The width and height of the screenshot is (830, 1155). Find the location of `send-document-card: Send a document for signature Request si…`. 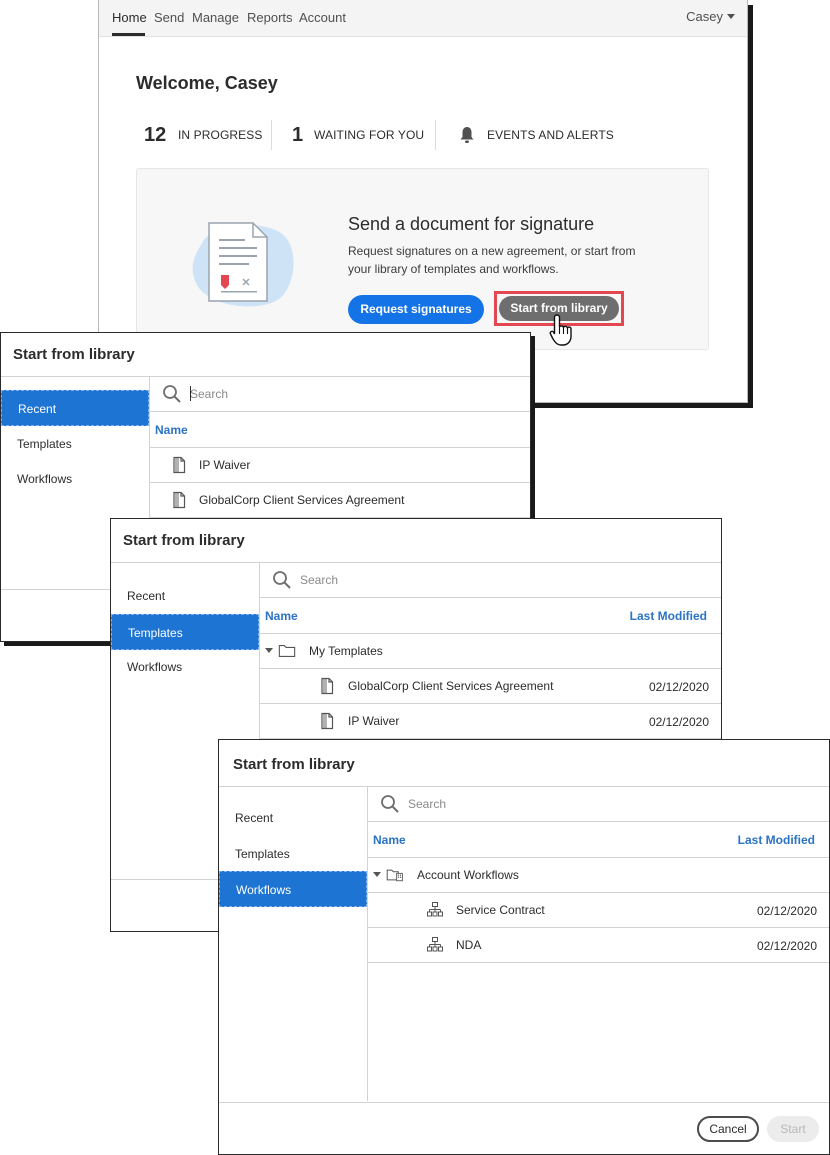

send-document-card: Send a document for signature Request si… is located at coordinates (422, 259).